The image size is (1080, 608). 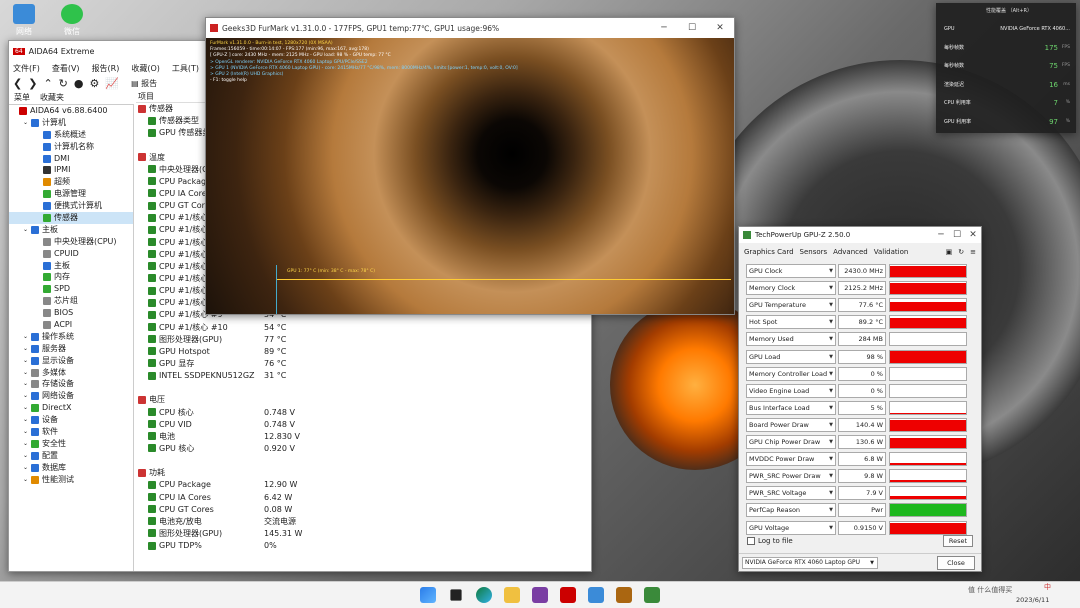 What do you see at coordinates (71, 230) in the screenshot?
I see `tree-item: ⌄ 主板` at bounding box center [71, 230].